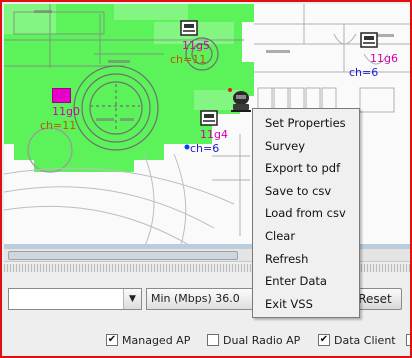  I want to click on selected-access-point-marker, so click(61, 95).